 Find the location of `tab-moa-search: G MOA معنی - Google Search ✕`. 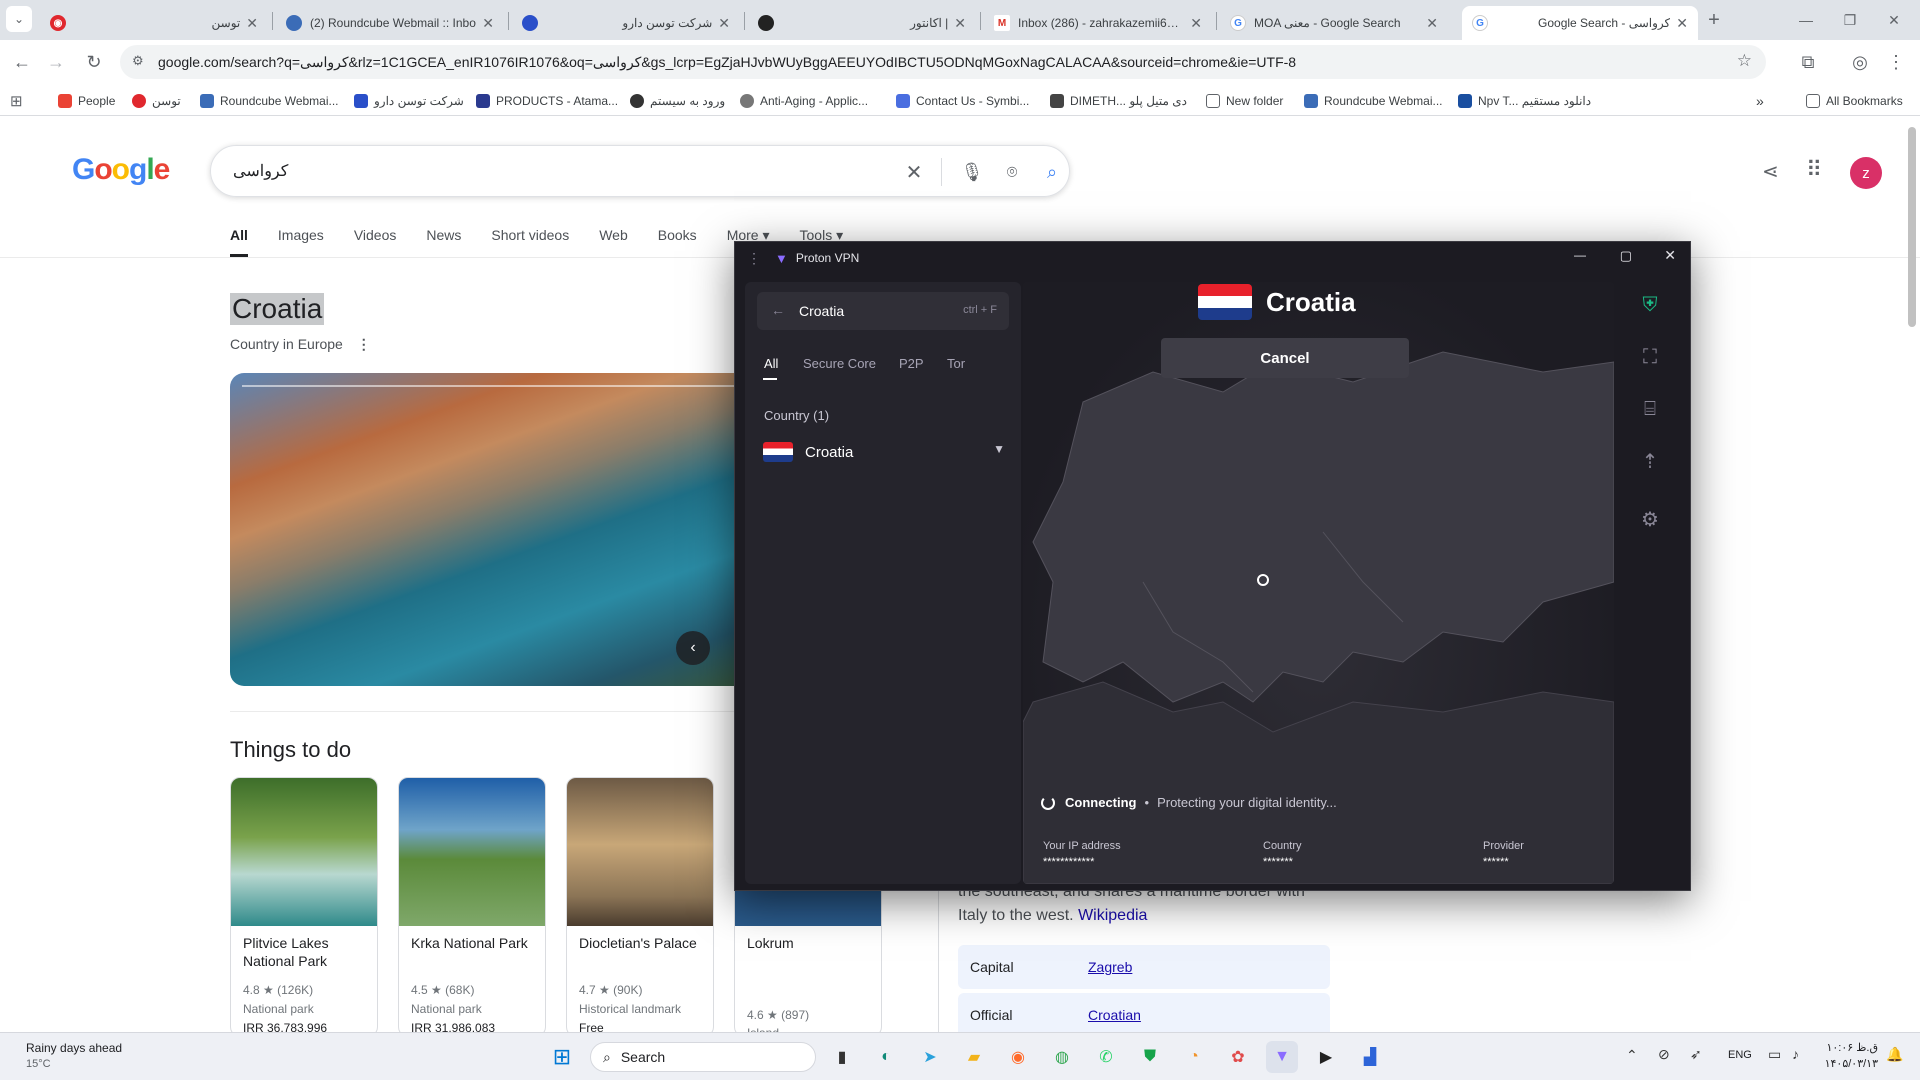

tab-moa-search: G MOA معنی - Google Search ✕ is located at coordinates (1334, 23).